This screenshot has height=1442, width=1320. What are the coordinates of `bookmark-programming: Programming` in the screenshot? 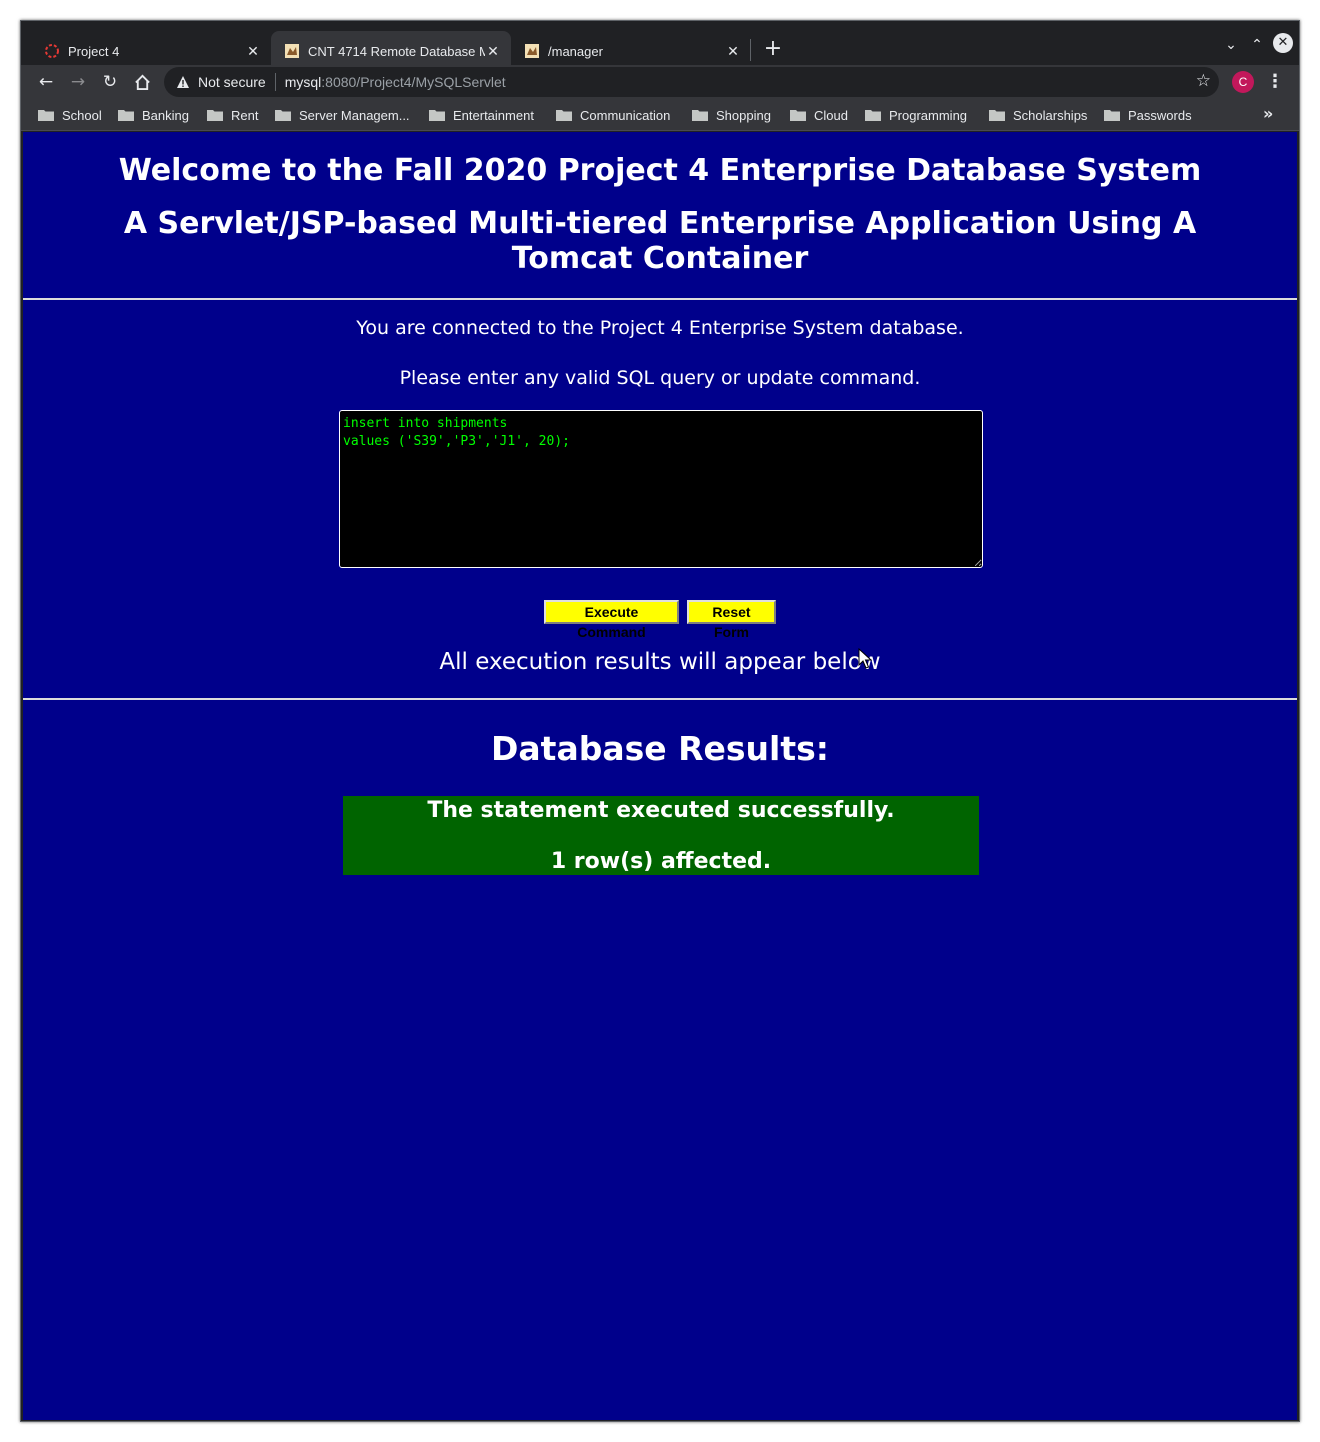 It's located at (916, 115).